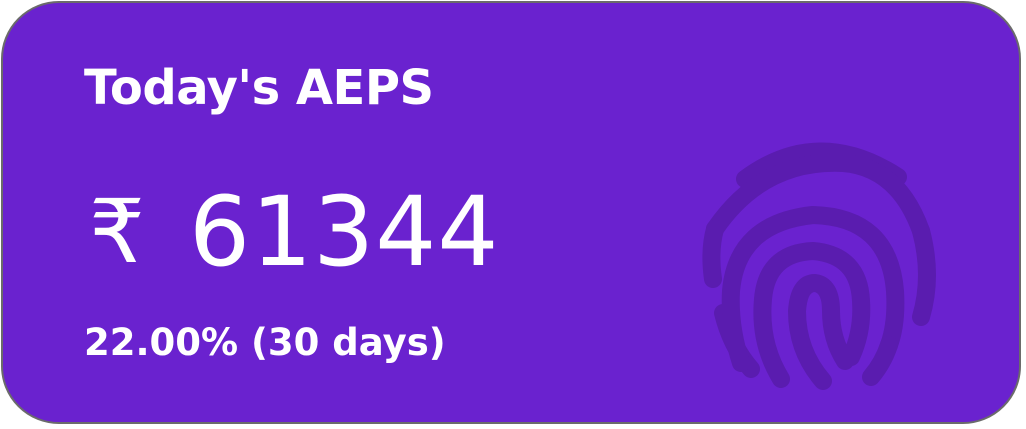  I want to click on fingerprint-icon, so click(819, 266).